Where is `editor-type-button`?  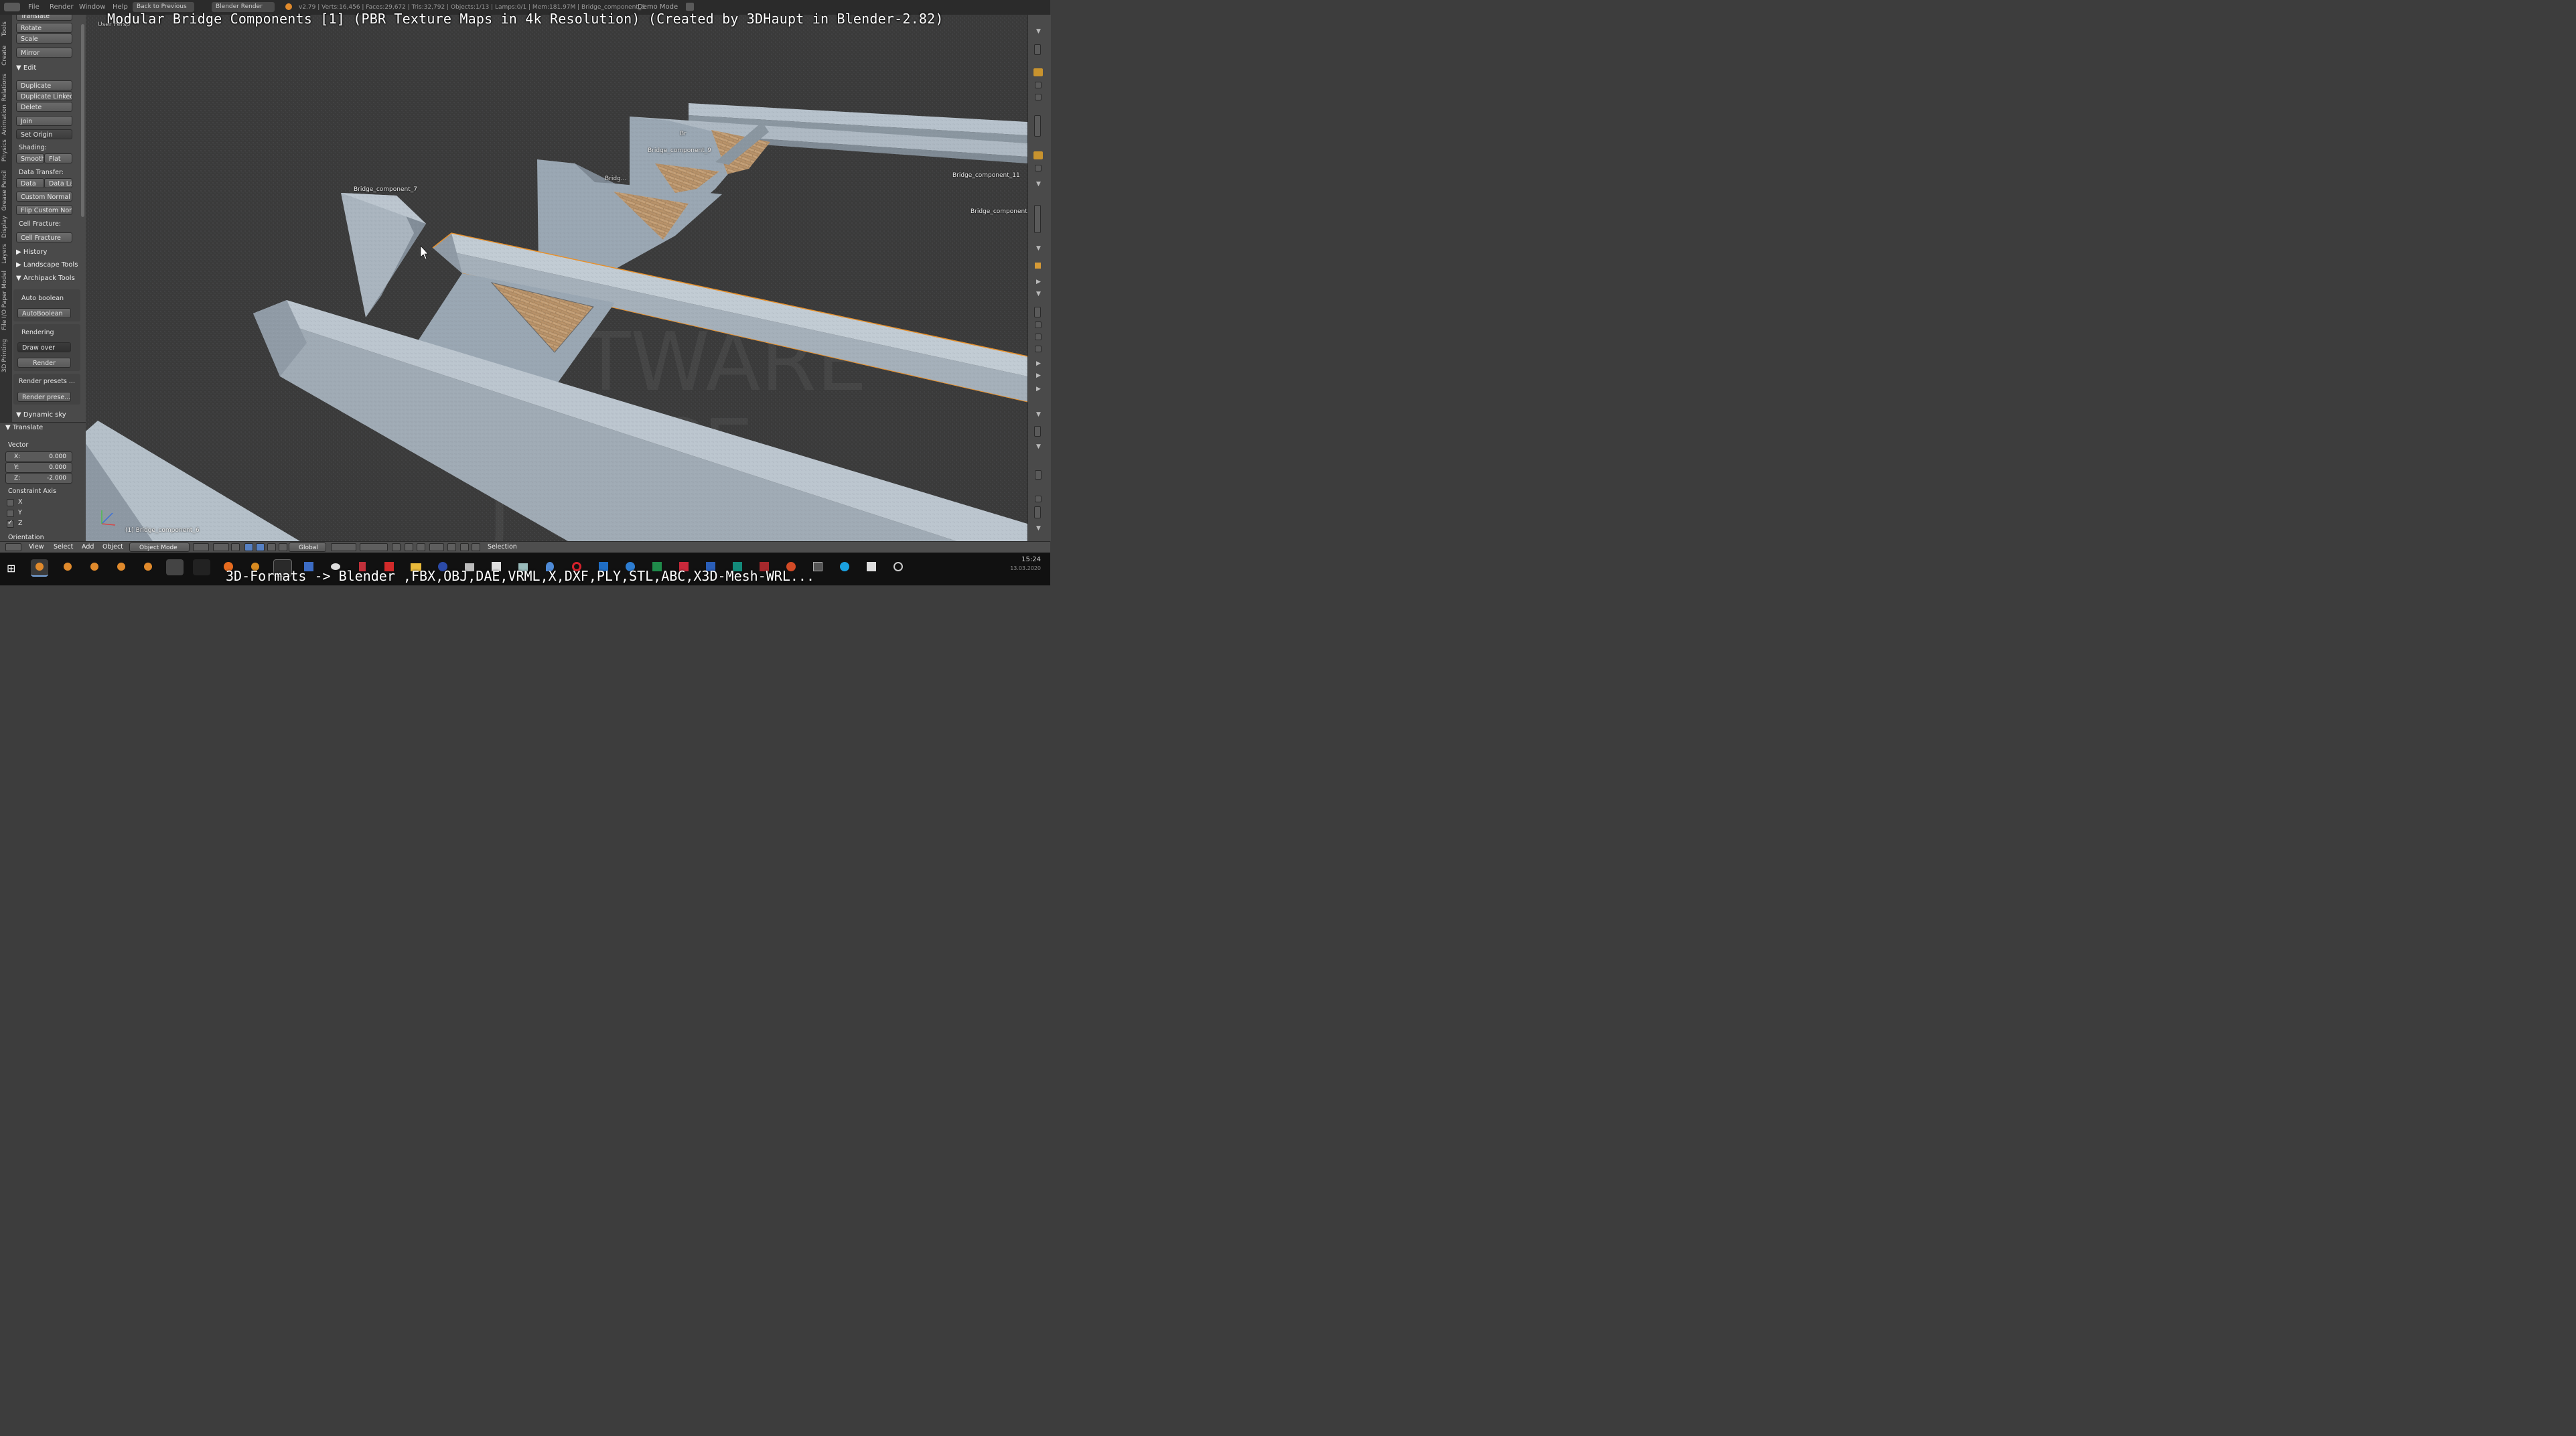 editor-type-button is located at coordinates (13, 547).